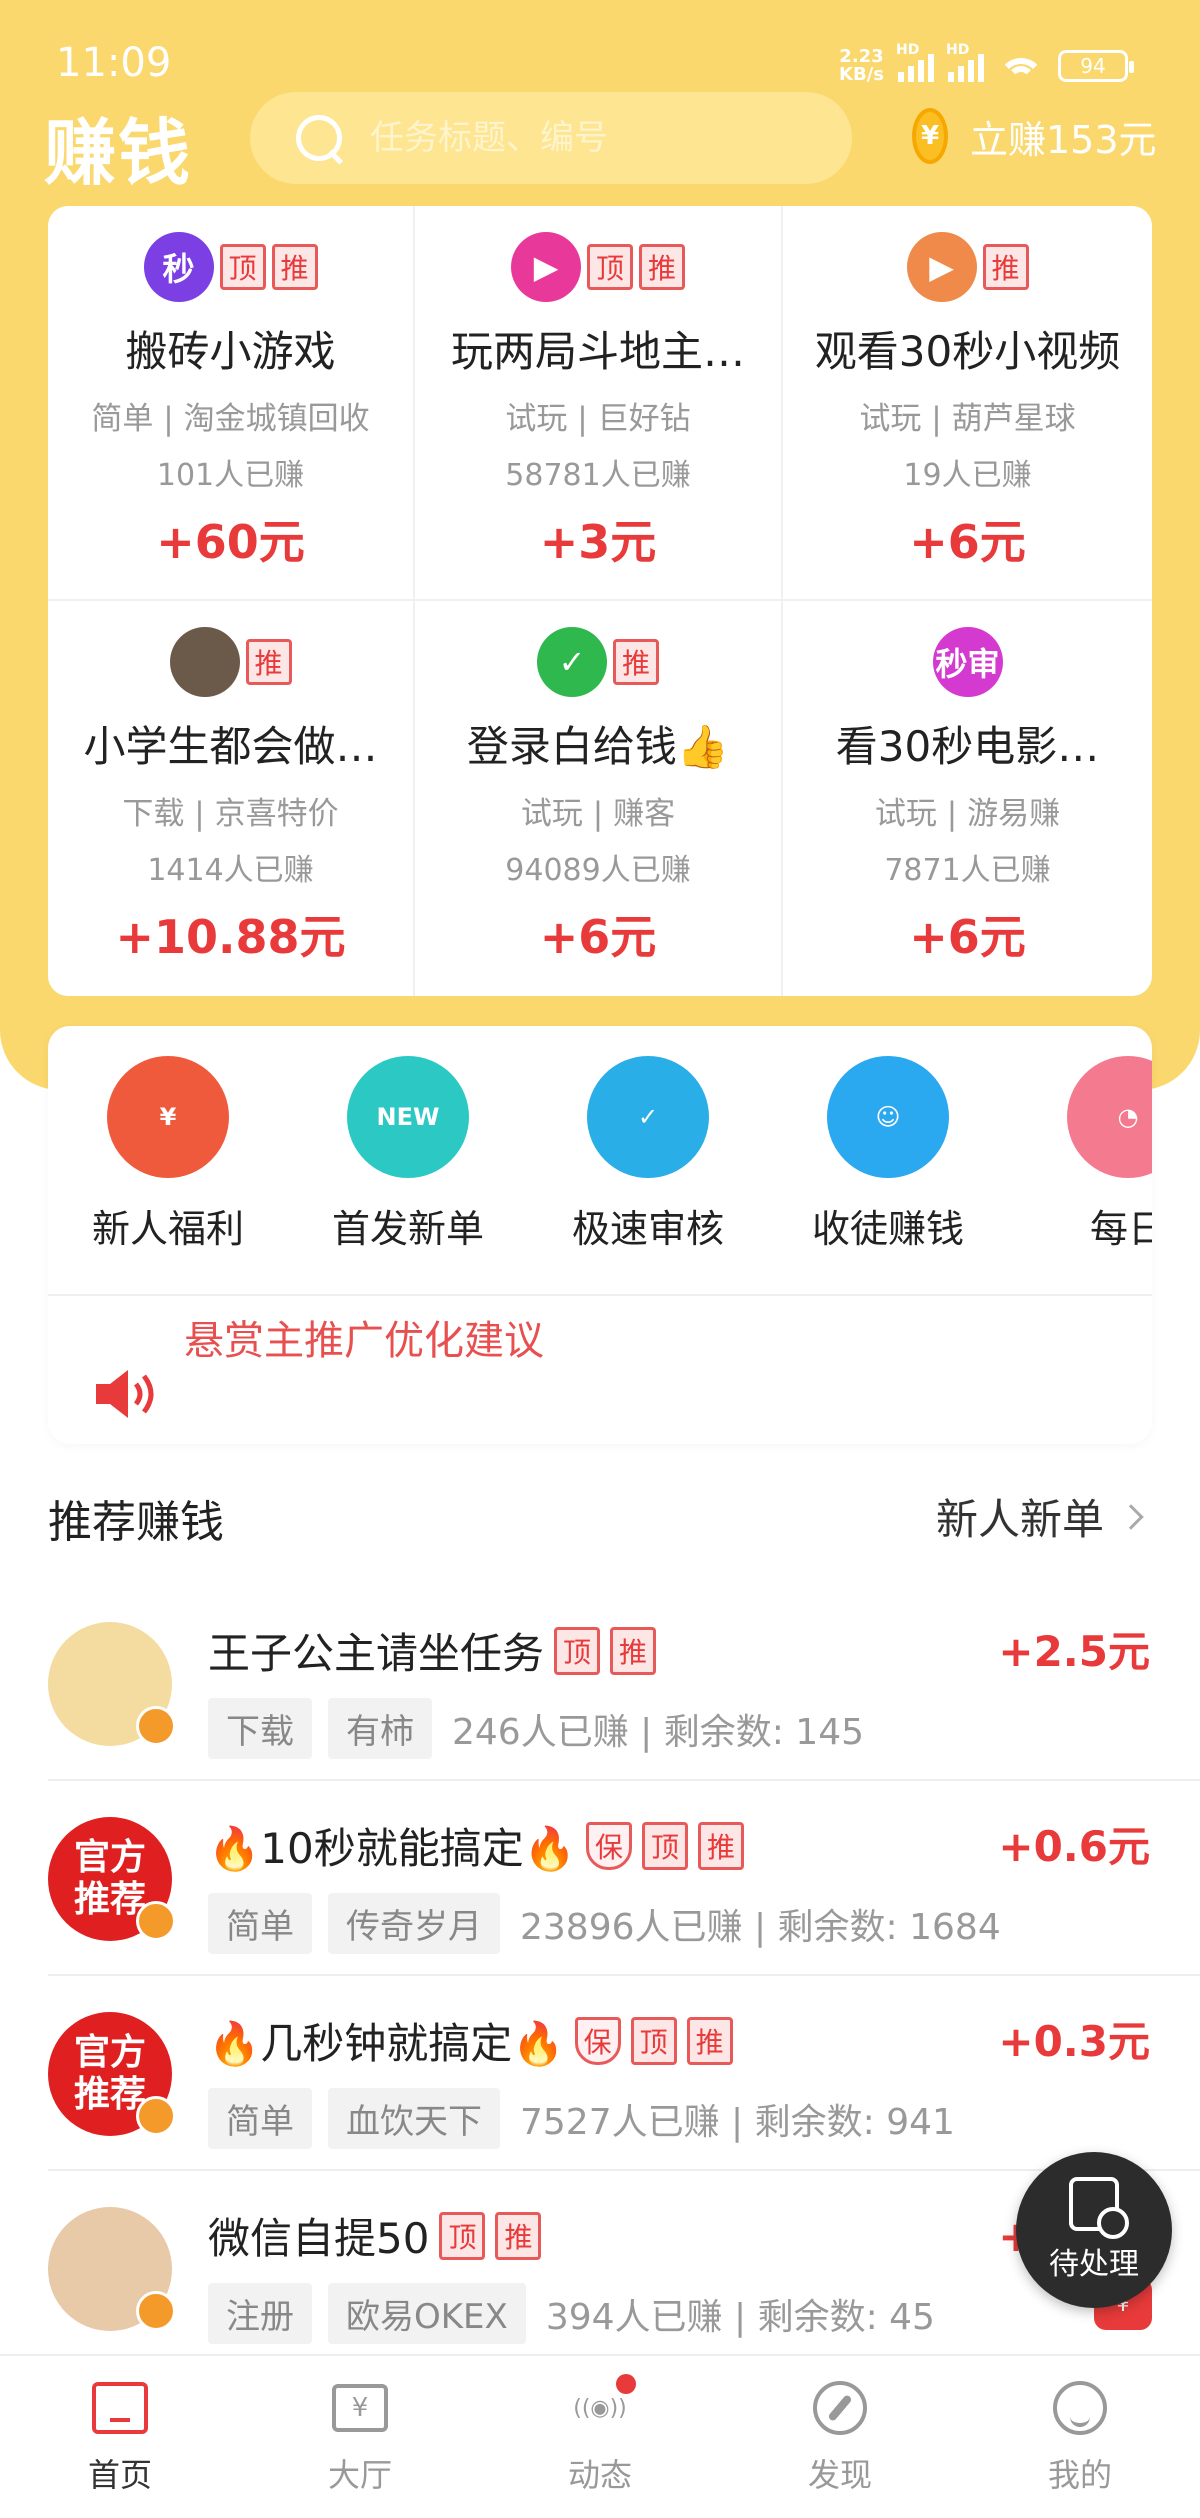  Describe the element at coordinates (260, 1728) in the screenshot. I see `task-chip: 下载` at that location.